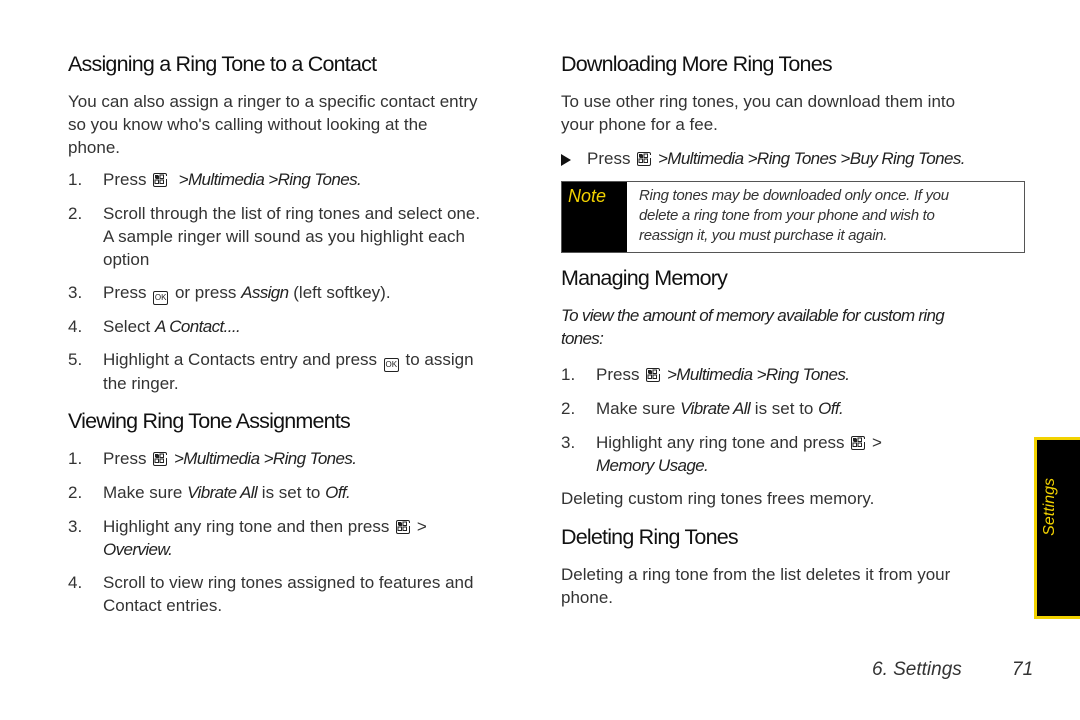 This screenshot has width=1080, height=720. What do you see at coordinates (718, 498) in the screenshot?
I see `memory-outro: Deleting custom ring tones frees memory.` at bounding box center [718, 498].